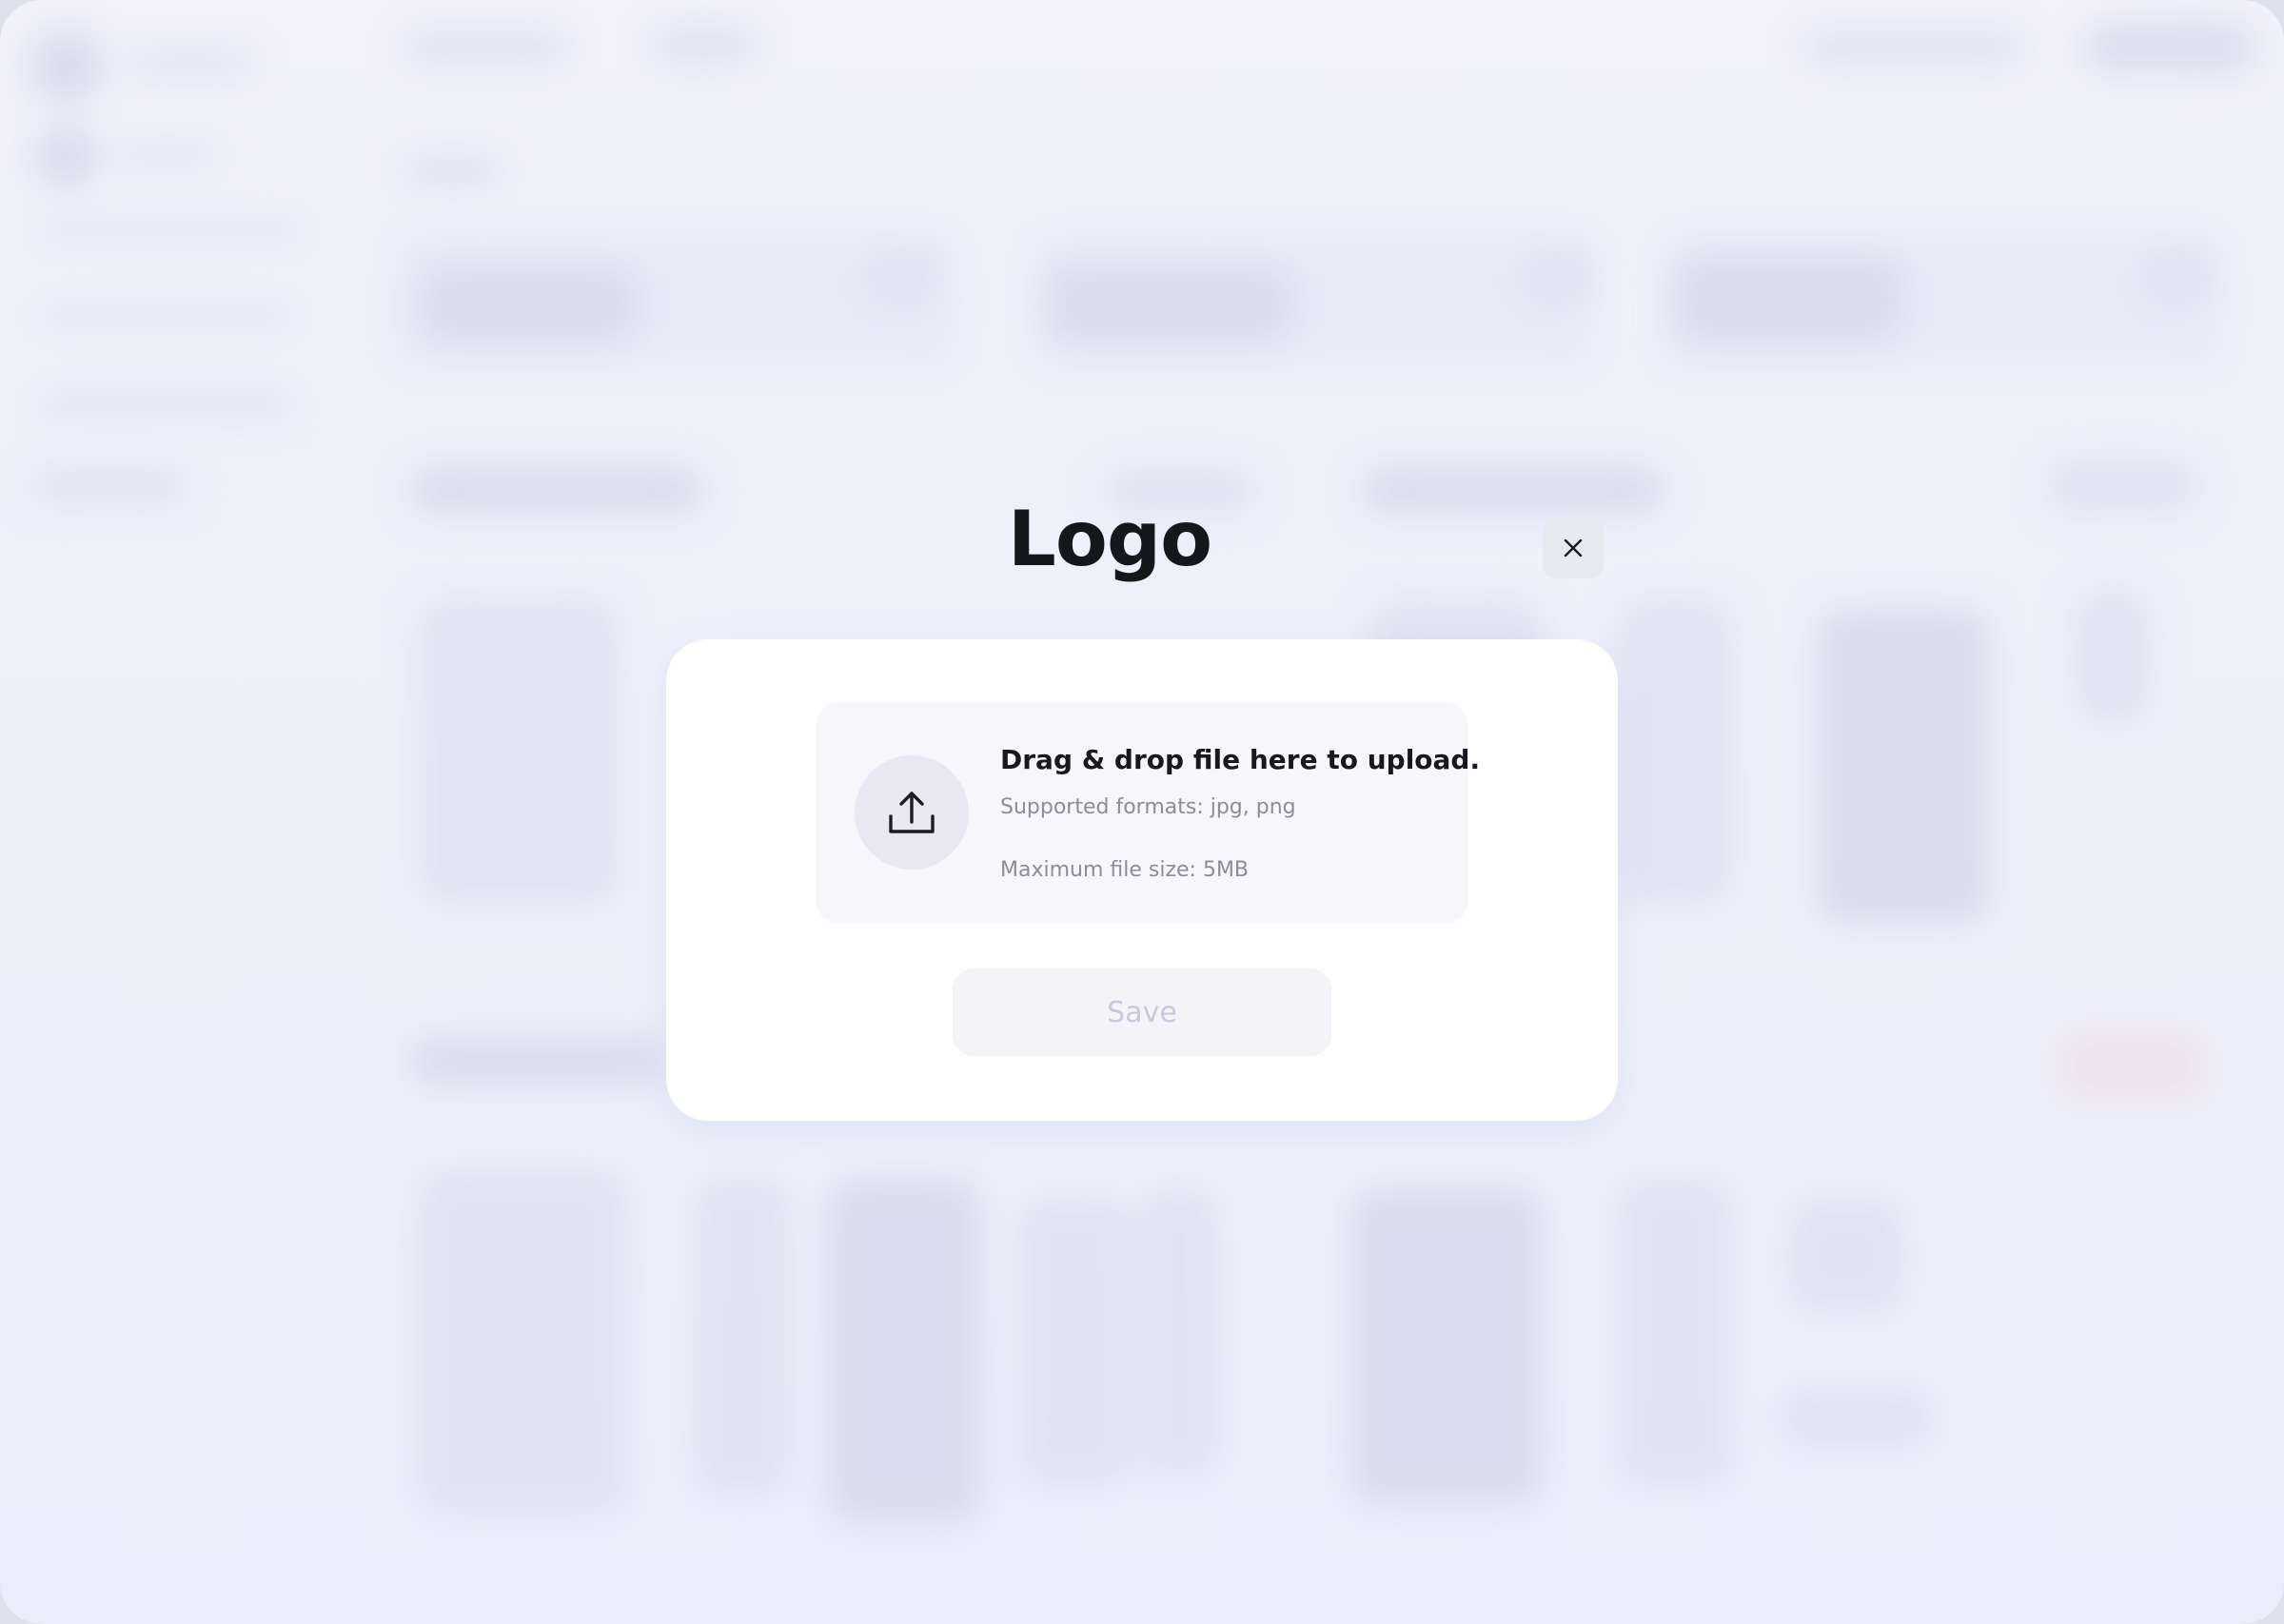  I want to click on close-button, so click(1573, 548).